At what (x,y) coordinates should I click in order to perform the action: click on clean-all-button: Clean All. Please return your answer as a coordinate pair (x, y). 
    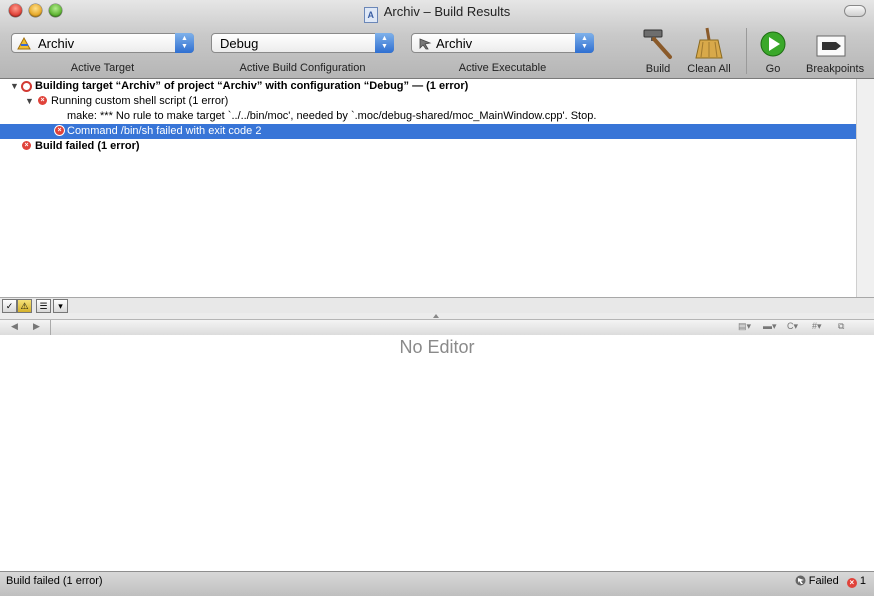
    Looking at the image, I should click on (709, 50).